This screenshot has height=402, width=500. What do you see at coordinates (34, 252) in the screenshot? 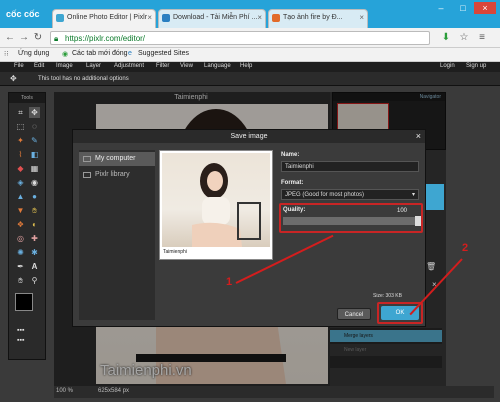
I see `pinch-icon: ✱` at bounding box center [34, 252].